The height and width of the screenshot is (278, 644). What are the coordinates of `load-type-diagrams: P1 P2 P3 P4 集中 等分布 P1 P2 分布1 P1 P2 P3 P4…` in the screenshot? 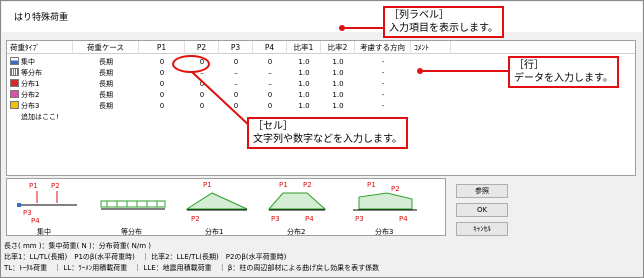 It's located at (226, 207).